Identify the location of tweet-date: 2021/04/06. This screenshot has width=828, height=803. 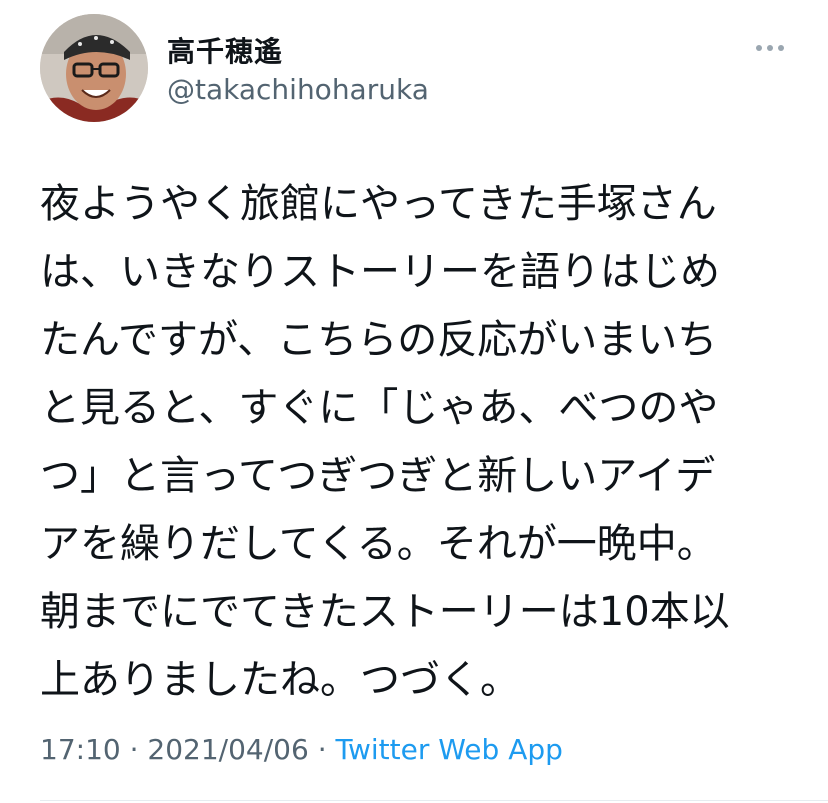
(227, 749).